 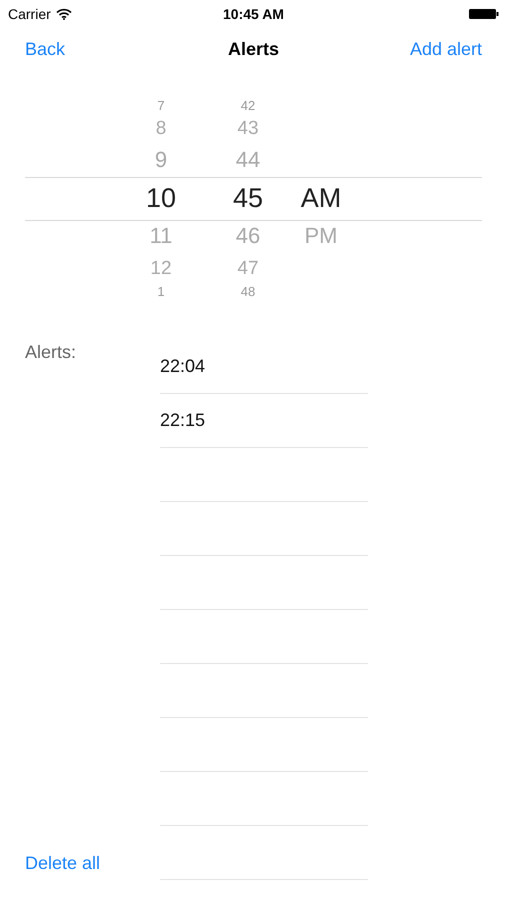 I want to click on picker-item: 44, so click(x=248, y=160).